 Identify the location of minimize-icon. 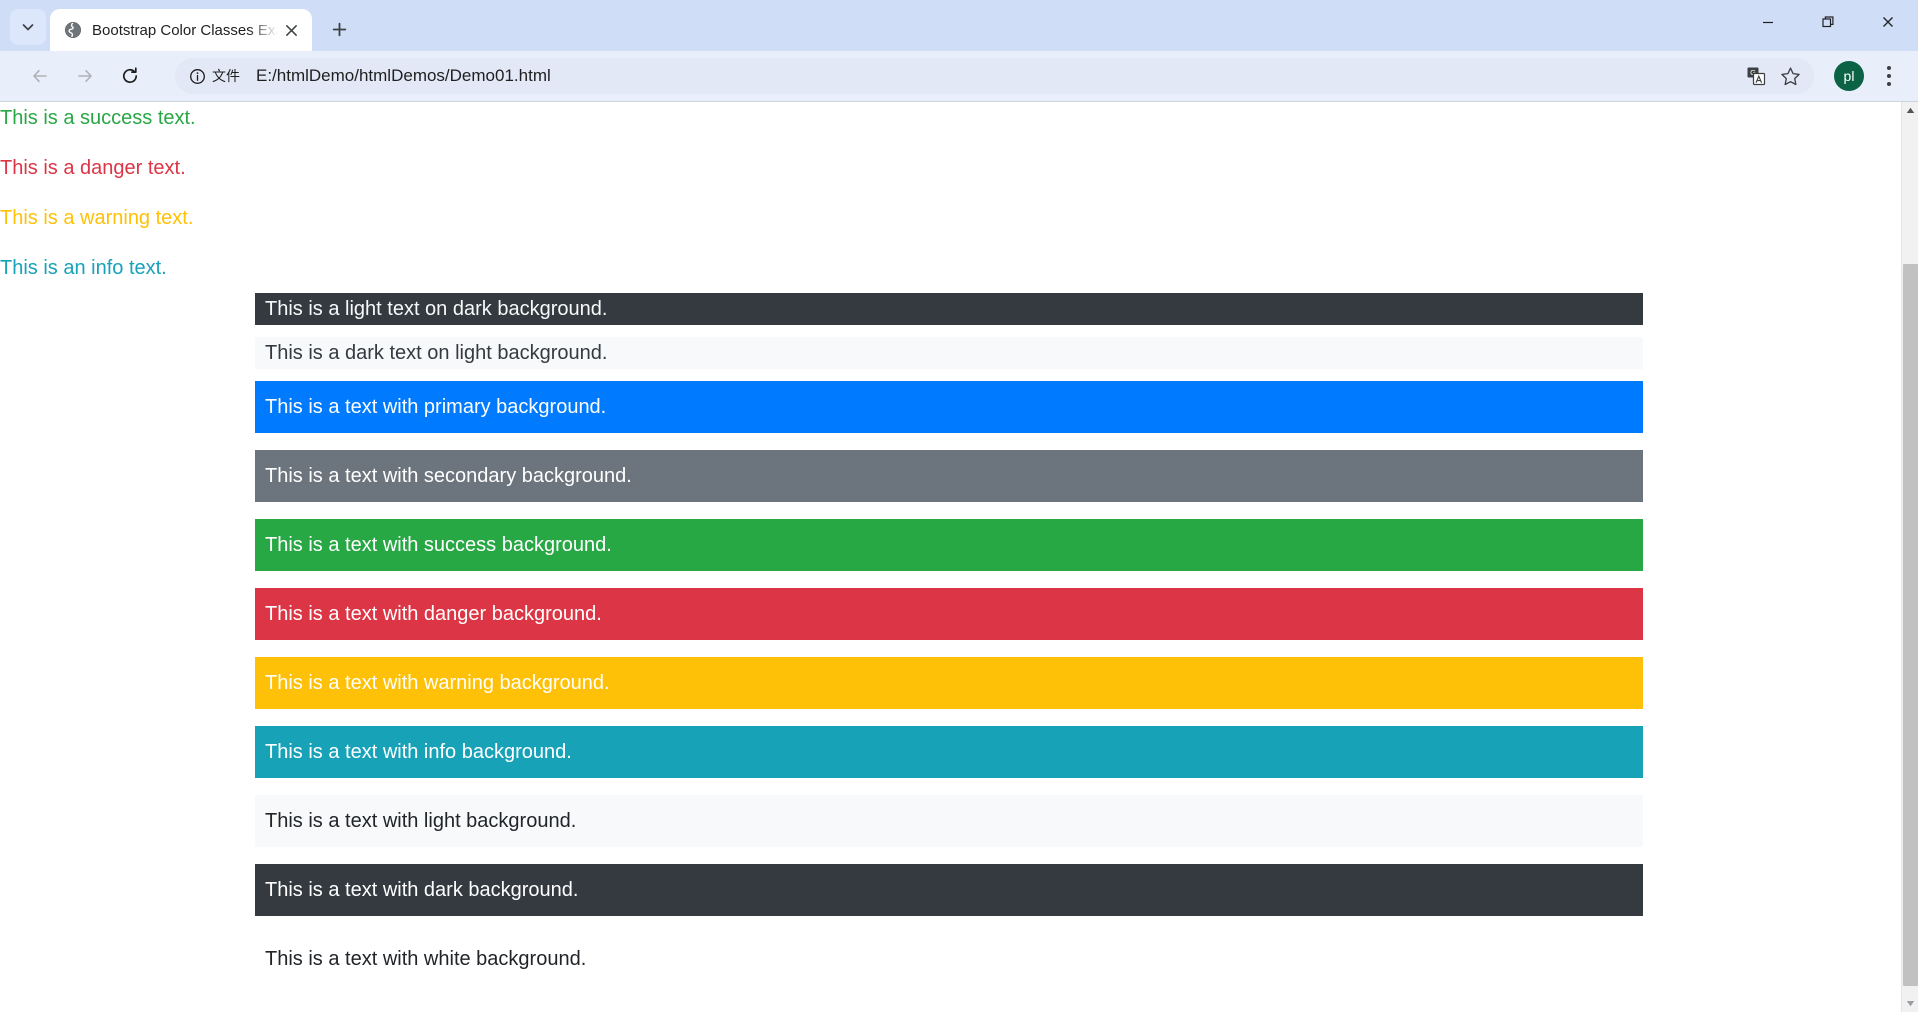
(1768, 22).